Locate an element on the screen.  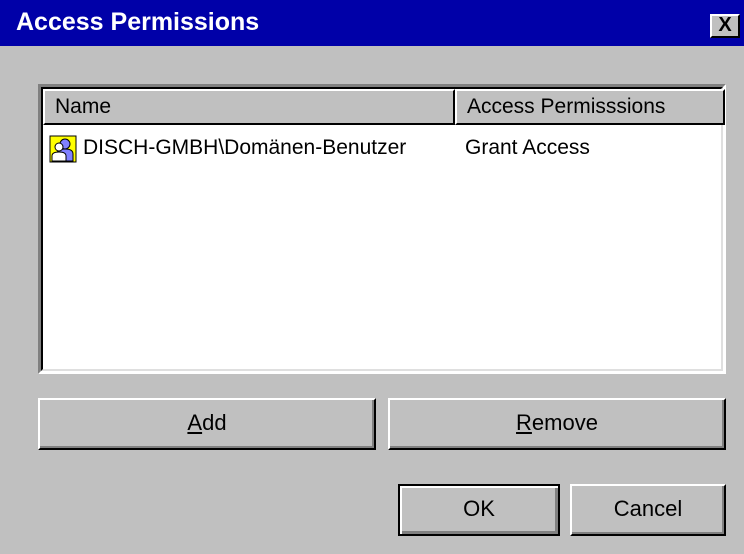
ok-button: OK is located at coordinates (479, 510).